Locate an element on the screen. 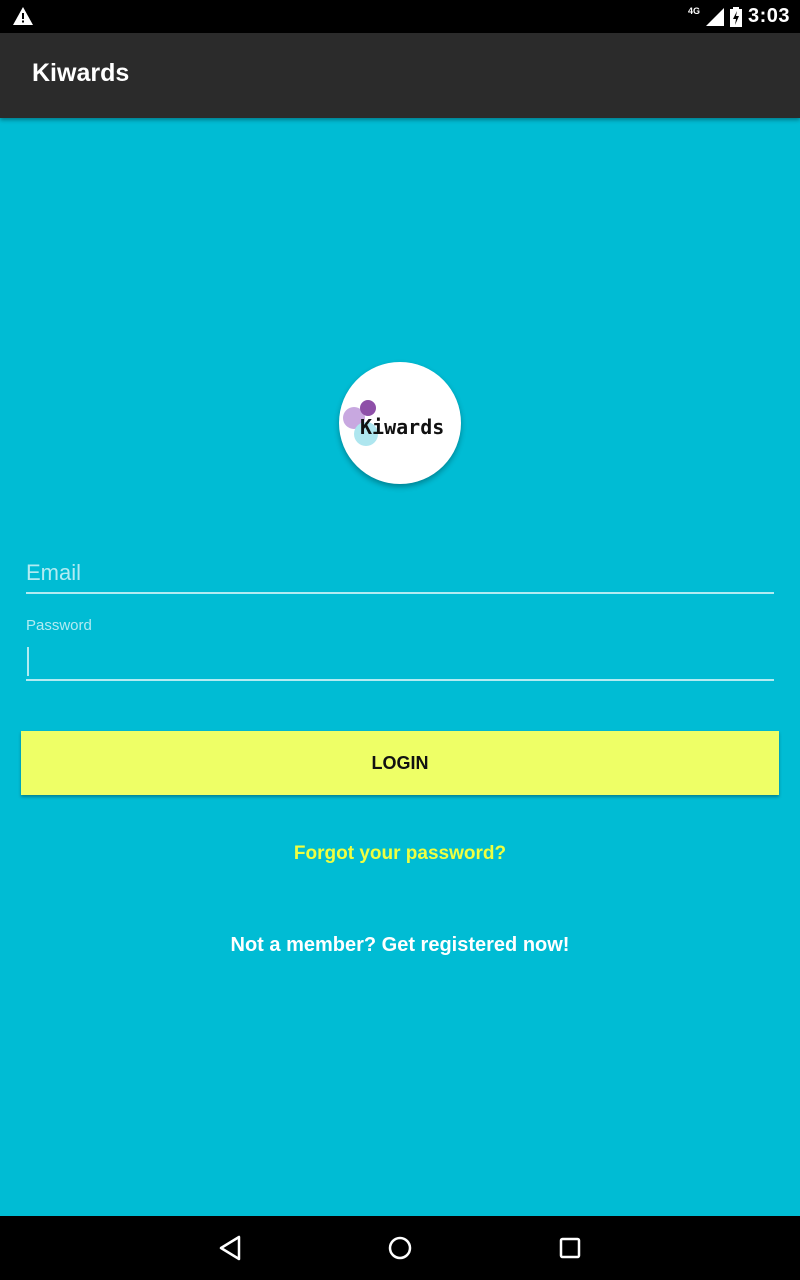 The width and height of the screenshot is (800, 1280). signal-icon is located at coordinates (714, 16).